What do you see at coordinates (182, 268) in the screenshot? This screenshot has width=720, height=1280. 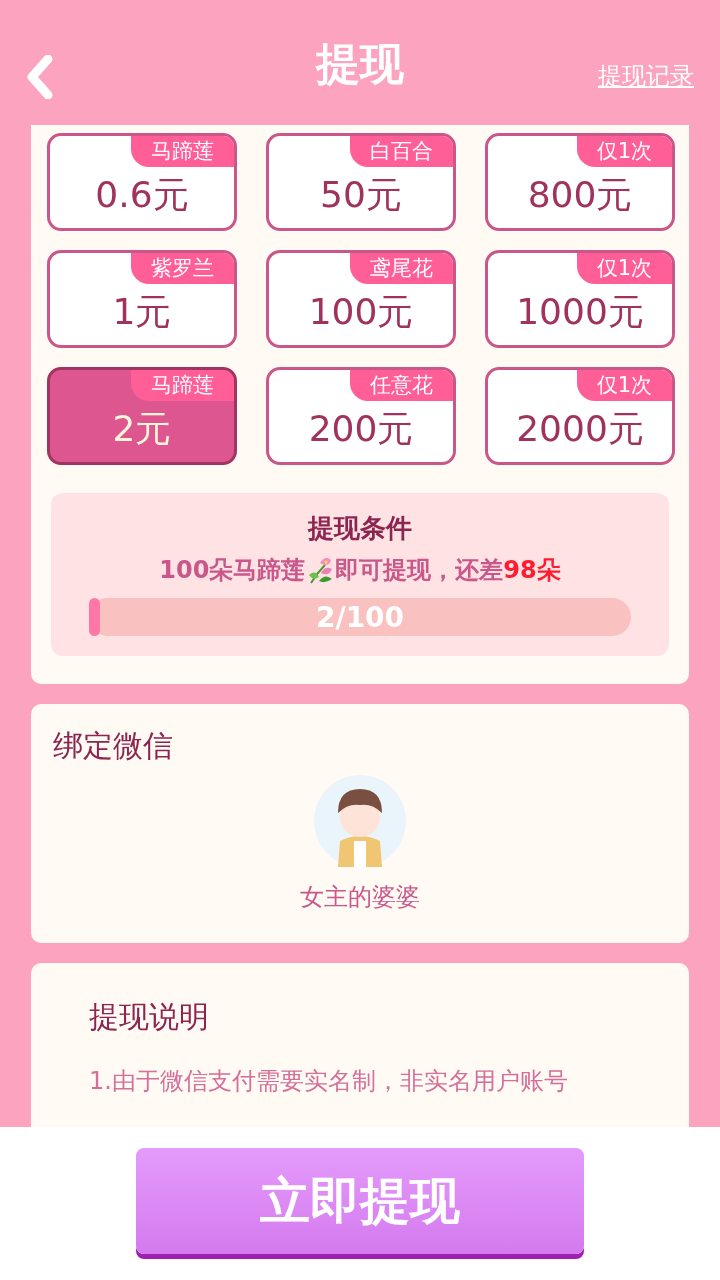 I see `flower-tag: 紫罗兰` at bounding box center [182, 268].